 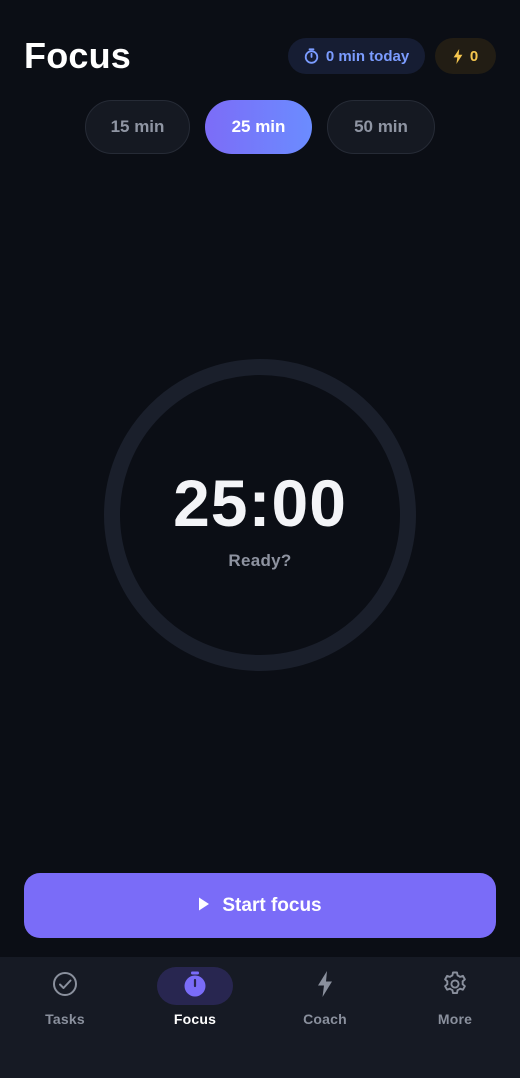 What do you see at coordinates (78, 55) in the screenshot?
I see `page-title: Focus` at bounding box center [78, 55].